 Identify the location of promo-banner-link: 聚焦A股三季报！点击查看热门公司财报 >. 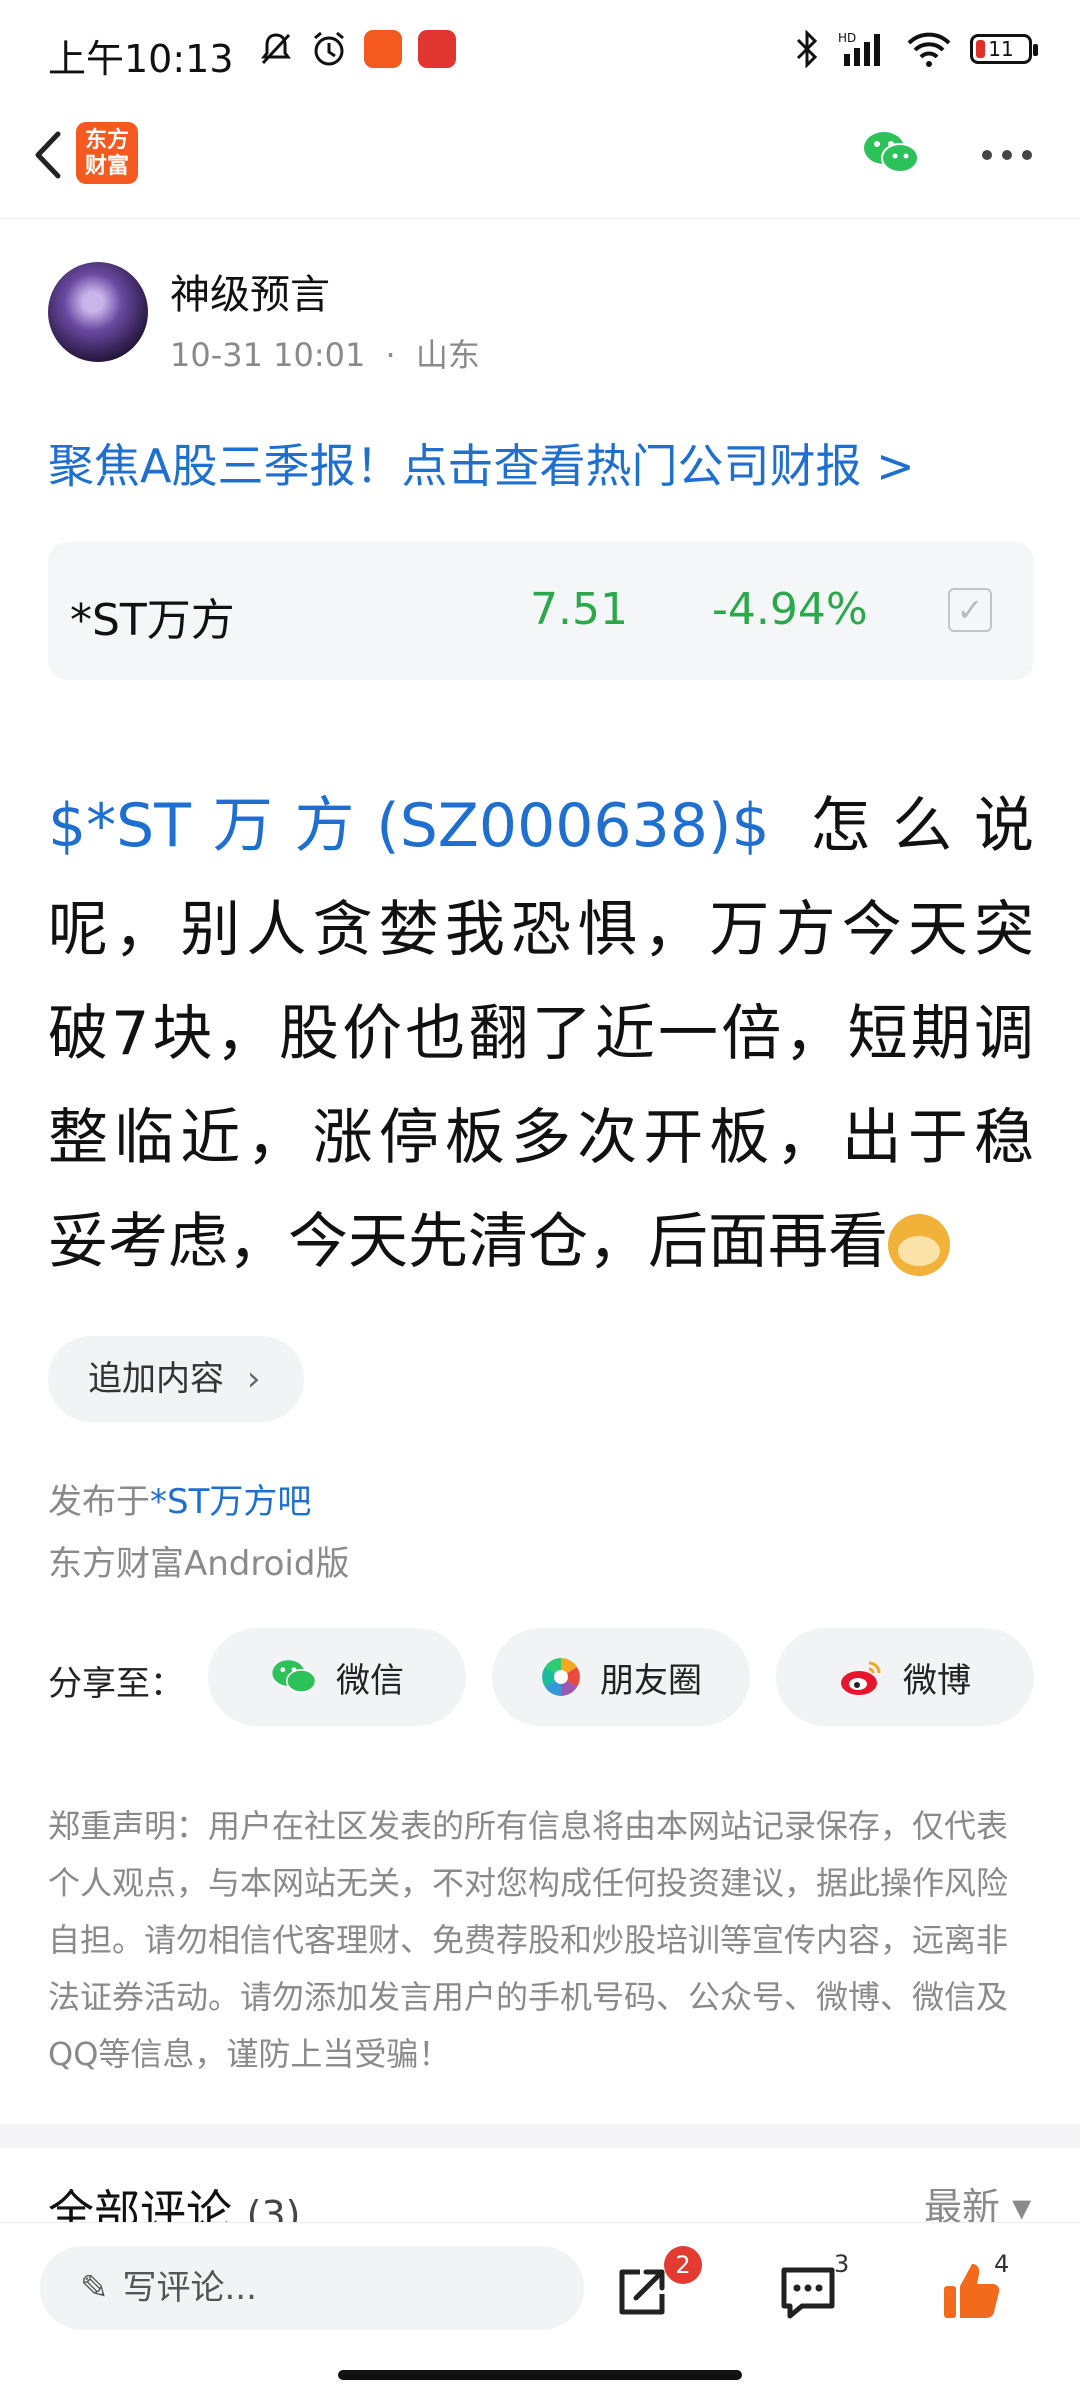
(481, 463).